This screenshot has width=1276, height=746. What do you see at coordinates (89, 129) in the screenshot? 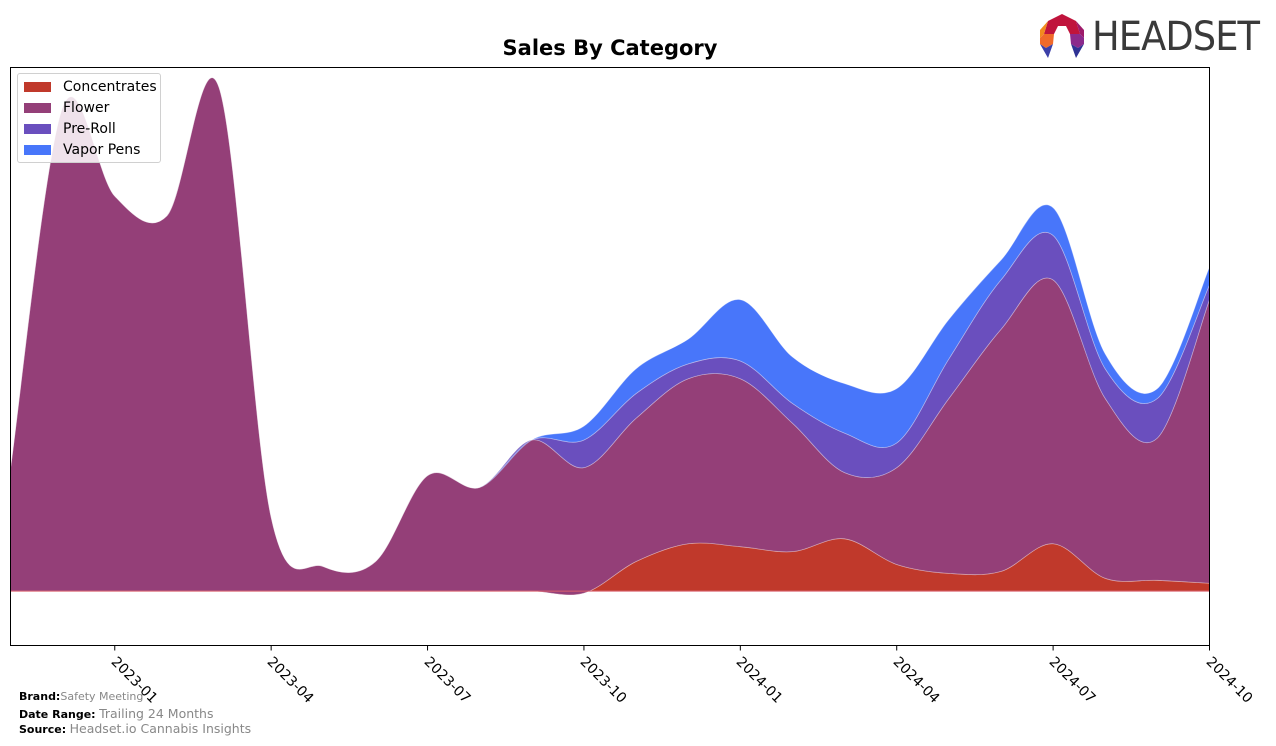
I see `legend-label: Pre-Roll` at bounding box center [89, 129].